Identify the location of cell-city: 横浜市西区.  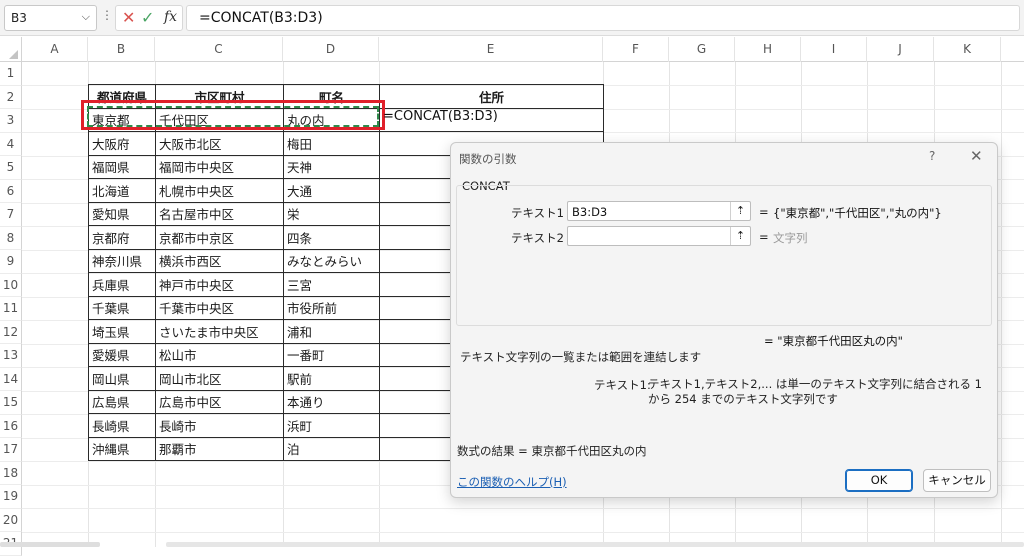
(219, 260).